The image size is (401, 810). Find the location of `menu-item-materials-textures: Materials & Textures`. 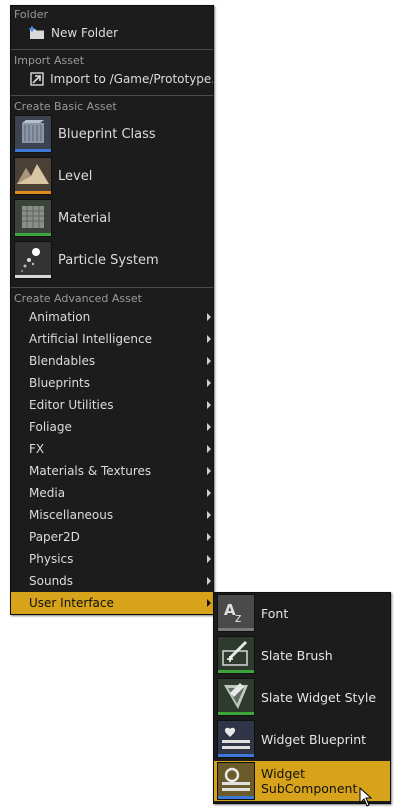

menu-item-materials-textures: Materials & Textures is located at coordinates (112, 471).